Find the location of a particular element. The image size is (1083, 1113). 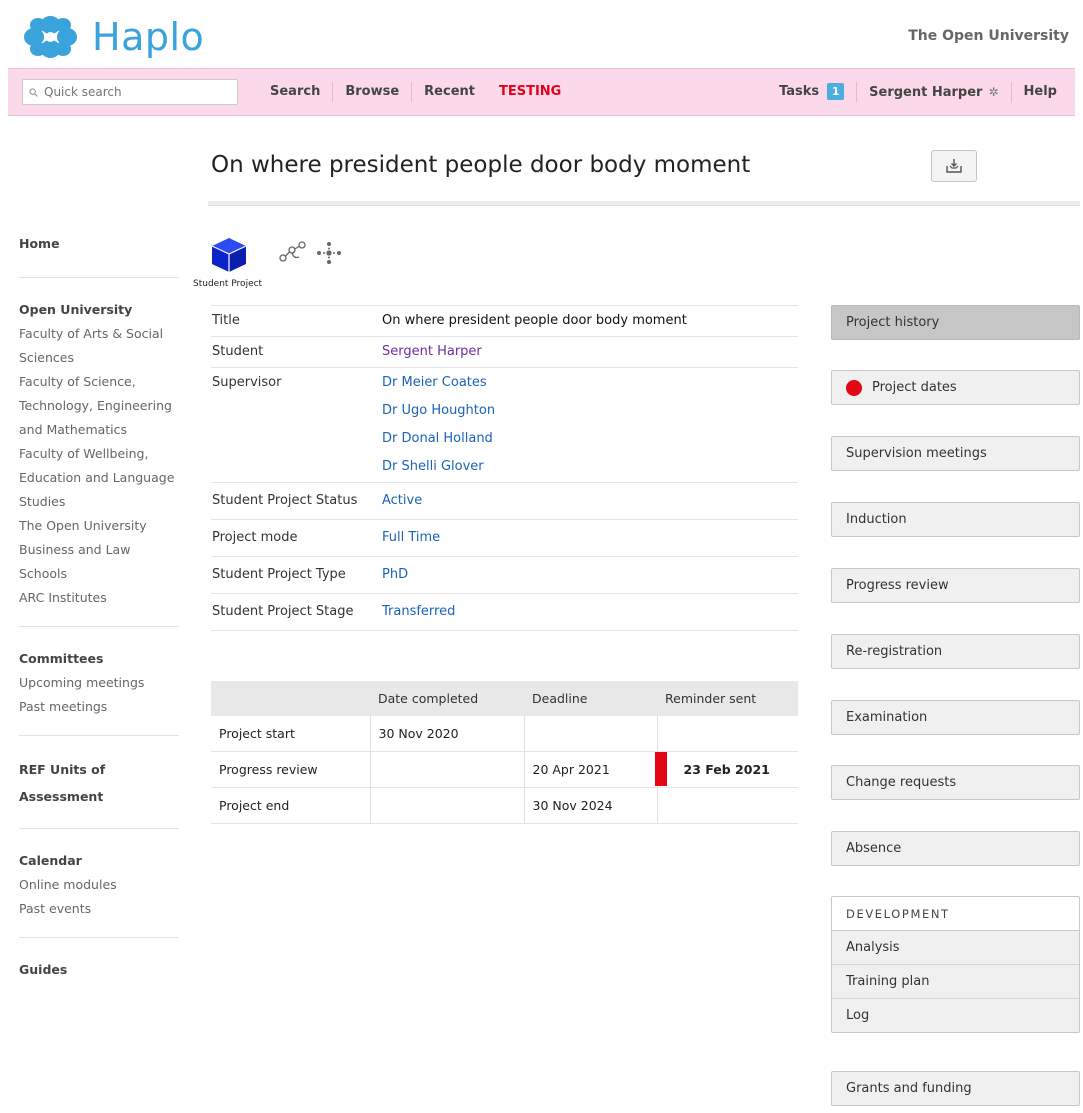

attribute-value: Transferred is located at coordinates (589, 612).